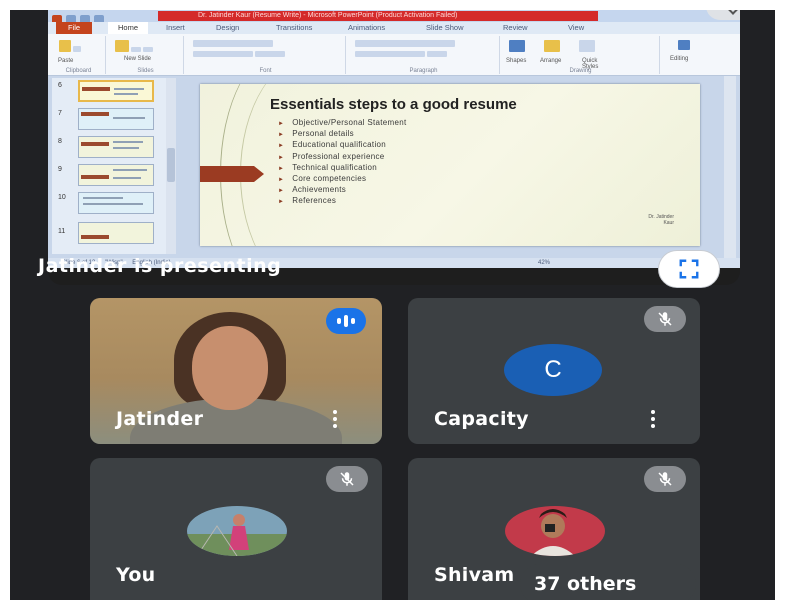  What do you see at coordinates (342, 179) in the screenshot?
I see `slide-bullet: Core competencies` at bounding box center [342, 179].